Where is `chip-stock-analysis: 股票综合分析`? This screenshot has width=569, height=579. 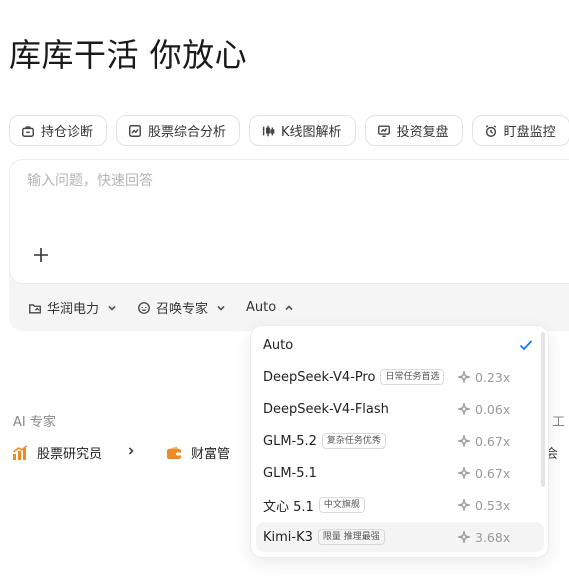
chip-stock-analysis: 股票综合分析 is located at coordinates (178, 130).